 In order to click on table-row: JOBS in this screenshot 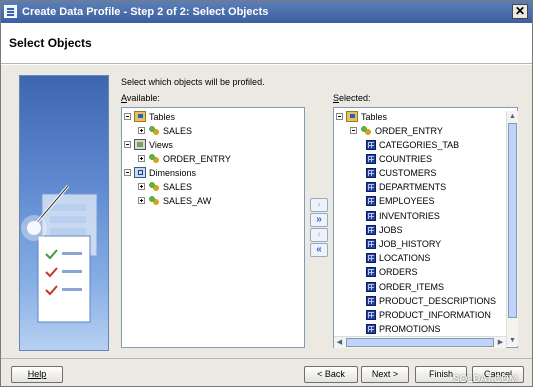, I will do `click(384, 229)`.